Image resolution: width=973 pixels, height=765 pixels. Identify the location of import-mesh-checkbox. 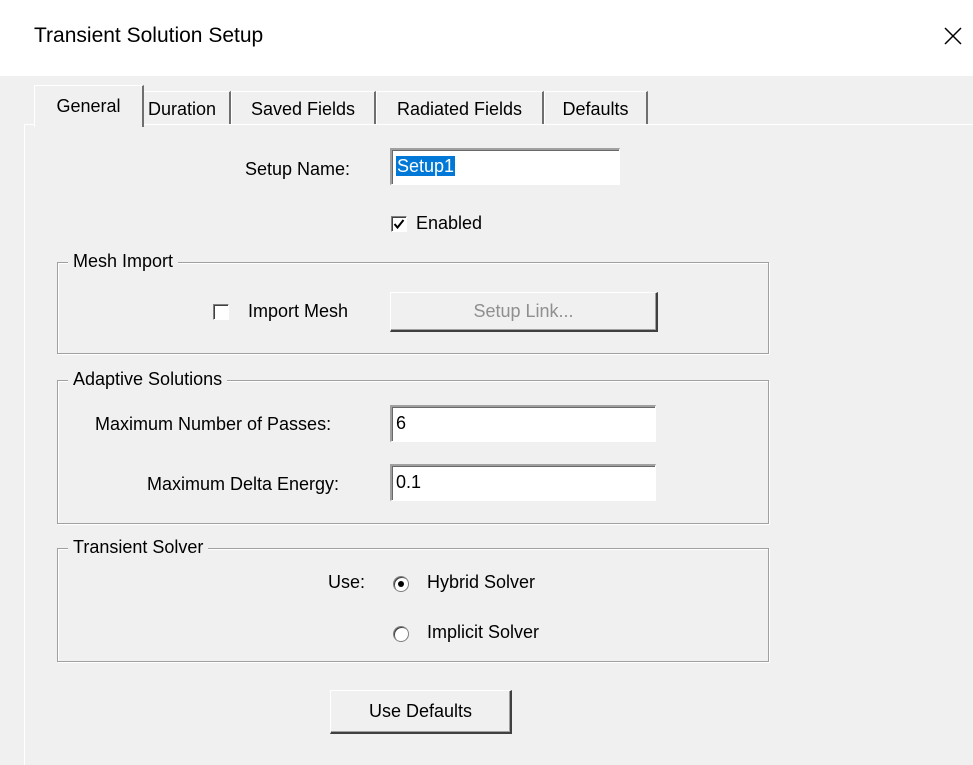
(221, 312).